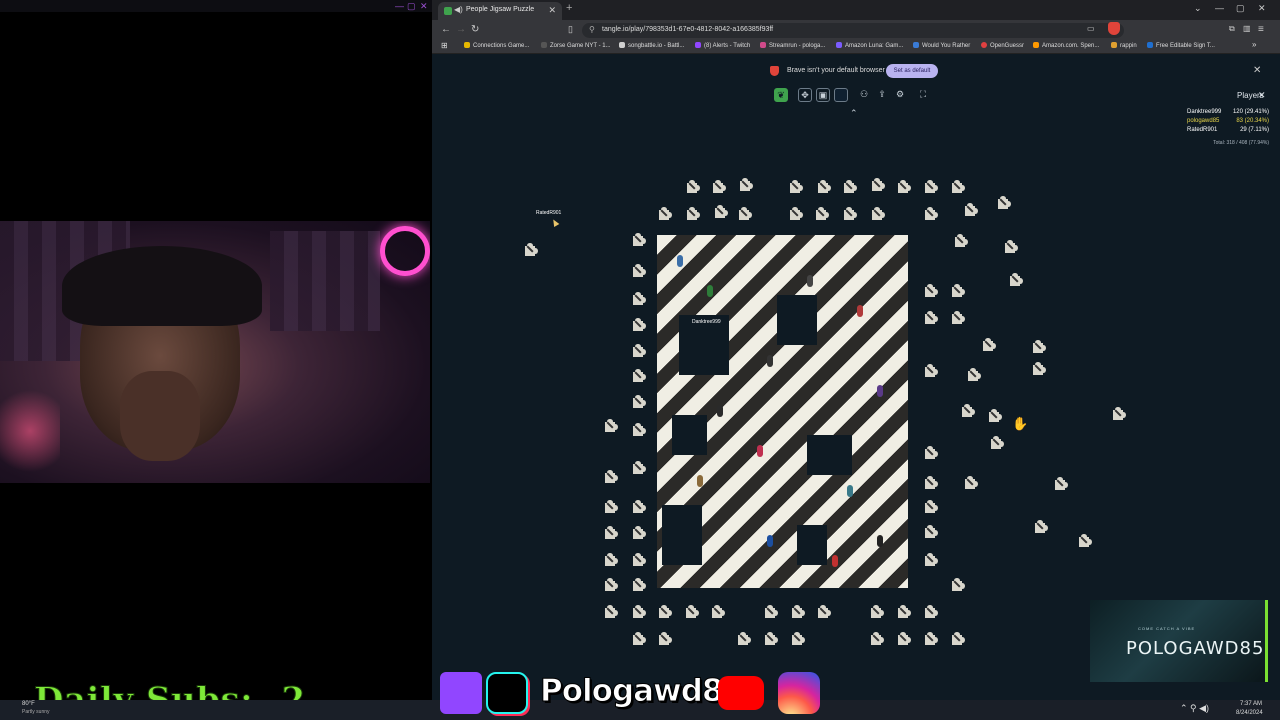  I want to click on chevron-down-icon: ⌄, so click(1198, 8).